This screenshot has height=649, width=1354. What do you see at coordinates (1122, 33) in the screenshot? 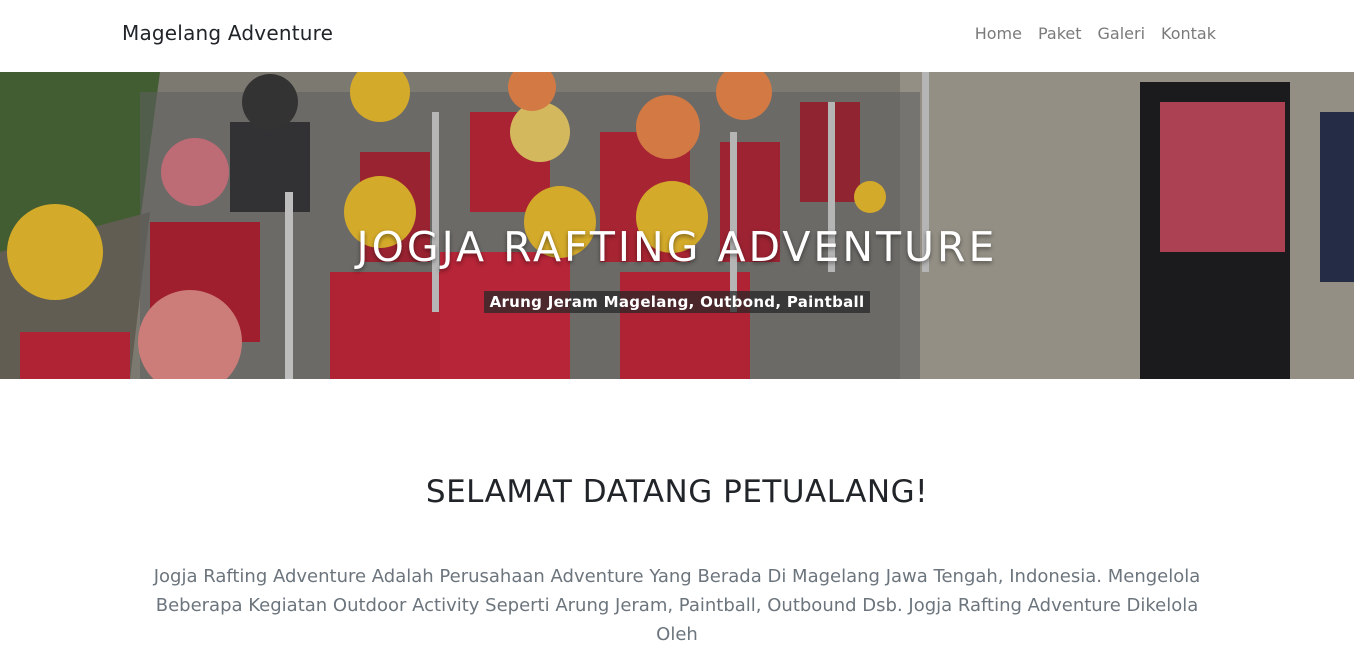
I see `nav-galeri: Galeri` at bounding box center [1122, 33].